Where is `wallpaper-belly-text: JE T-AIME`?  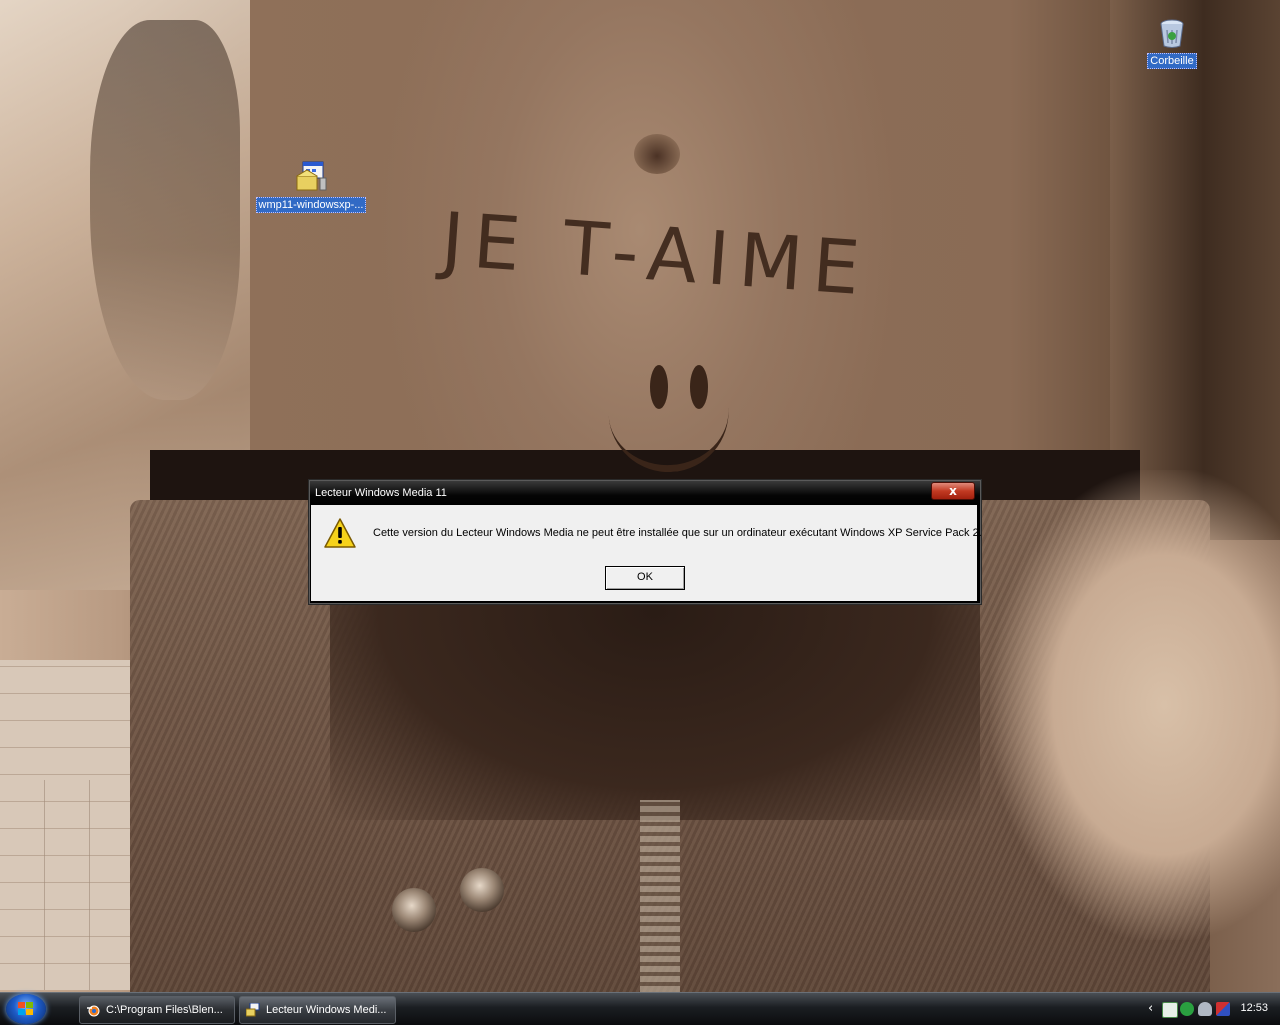 wallpaper-belly-text: JE T-AIME is located at coordinates (655, 254).